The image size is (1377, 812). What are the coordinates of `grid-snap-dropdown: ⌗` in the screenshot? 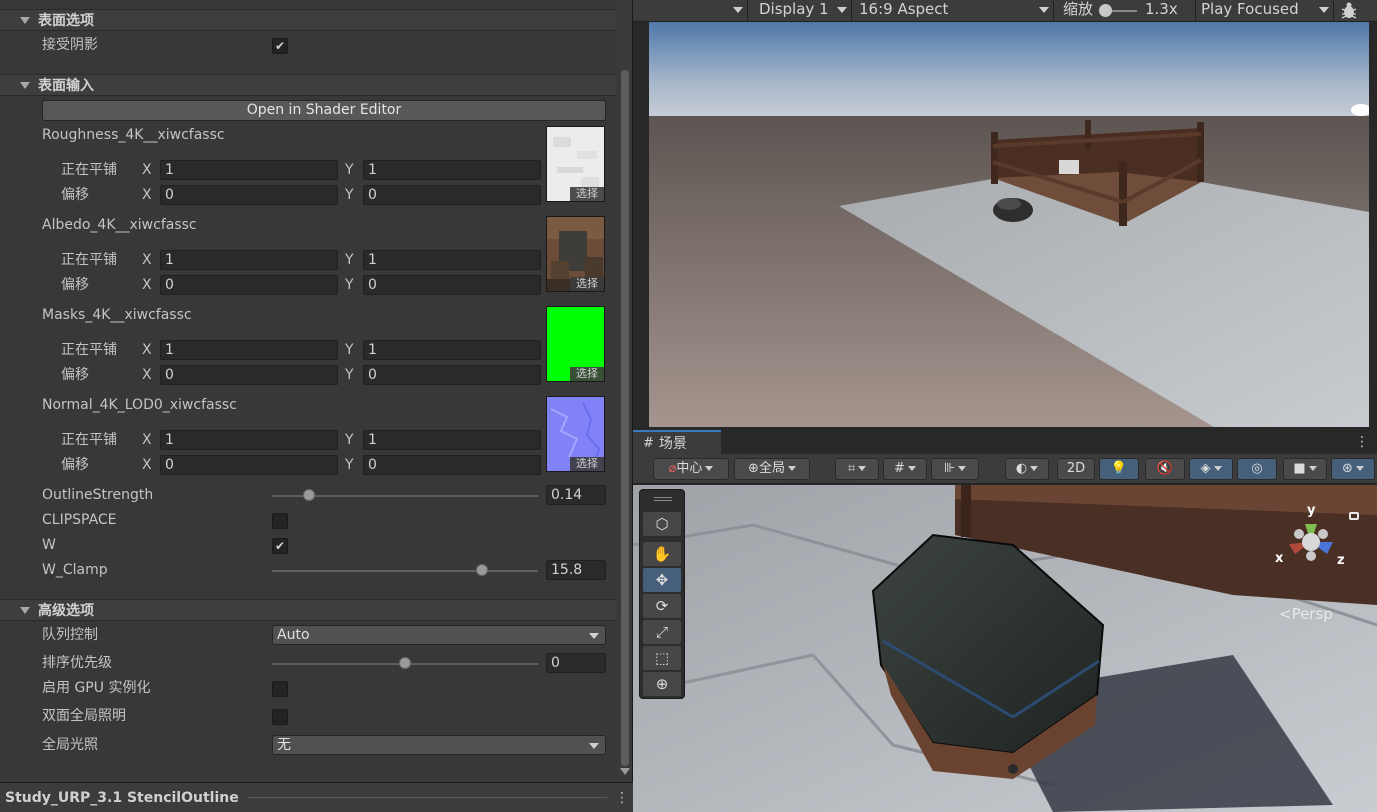 It's located at (857, 469).